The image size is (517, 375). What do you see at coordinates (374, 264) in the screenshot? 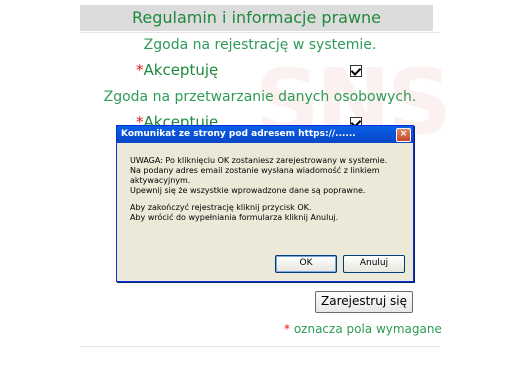
I see `cancel-button: Anuluj` at bounding box center [374, 264].